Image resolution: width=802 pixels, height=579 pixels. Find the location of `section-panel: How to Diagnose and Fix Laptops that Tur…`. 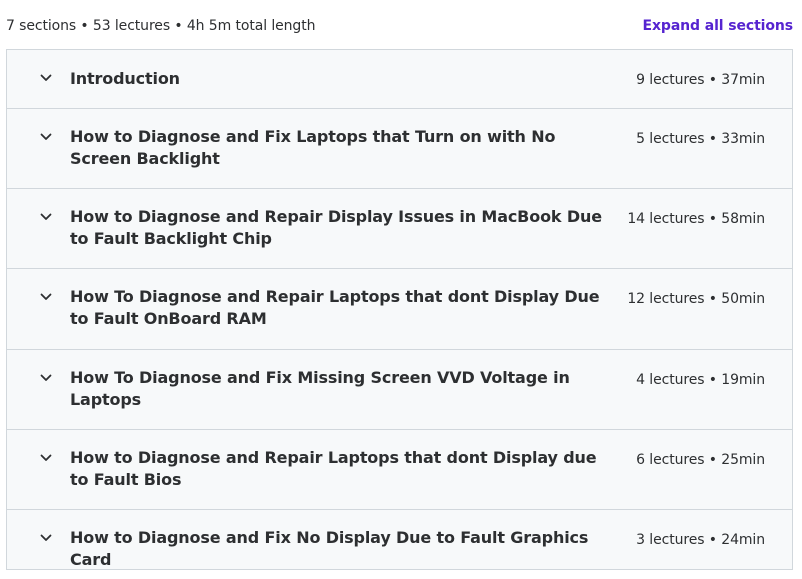

section-panel: How to Diagnose and Fix Laptops that Tur… is located at coordinates (399, 149).